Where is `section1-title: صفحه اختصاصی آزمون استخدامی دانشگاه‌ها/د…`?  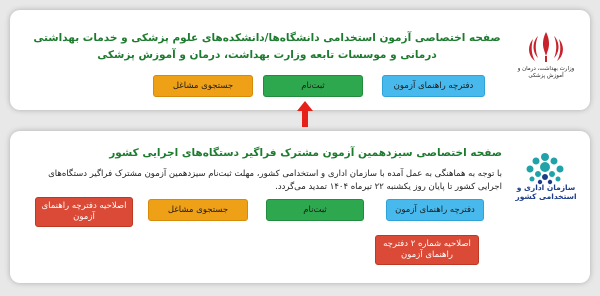
section1-title: صفحه اختصاصی آزمون استخدامی دانشگاه‌ها/د… is located at coordinates (267, 46).